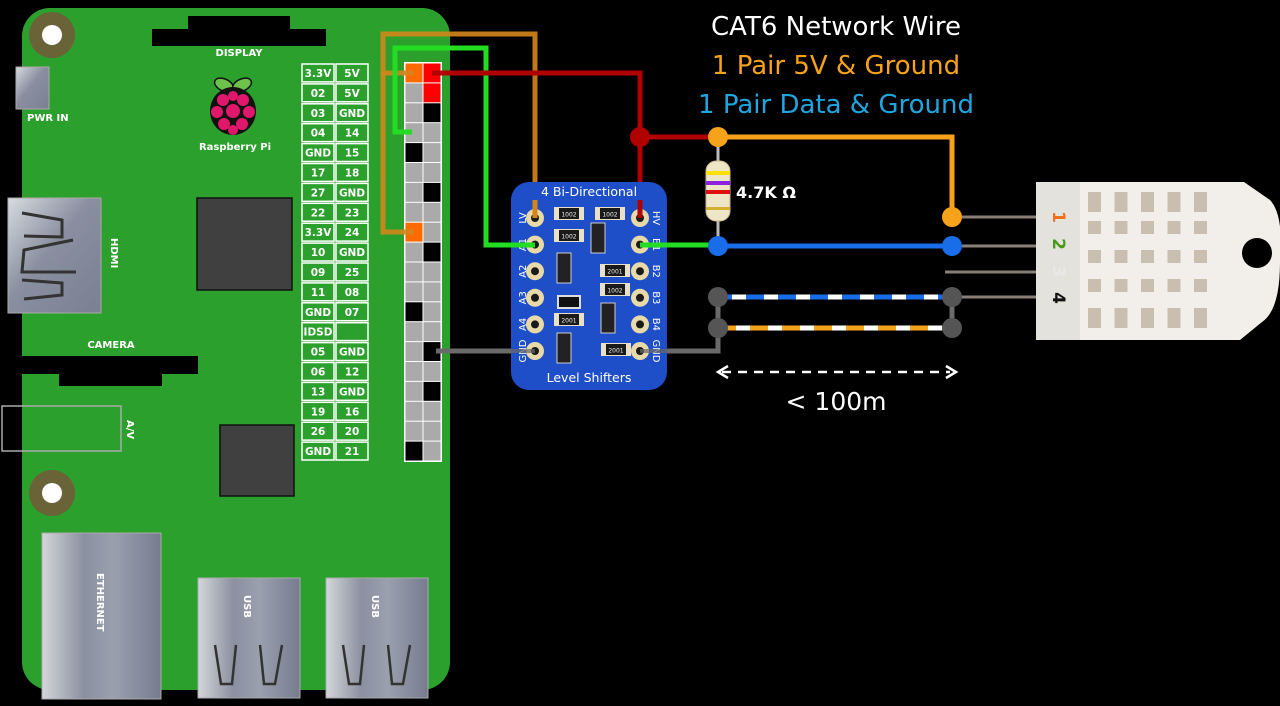 This screenshot has height=706, width=1280. Describe the element at coordinates (48, 118) in the screenshot. I see `pwr-in-label: PWR IN` at that location.